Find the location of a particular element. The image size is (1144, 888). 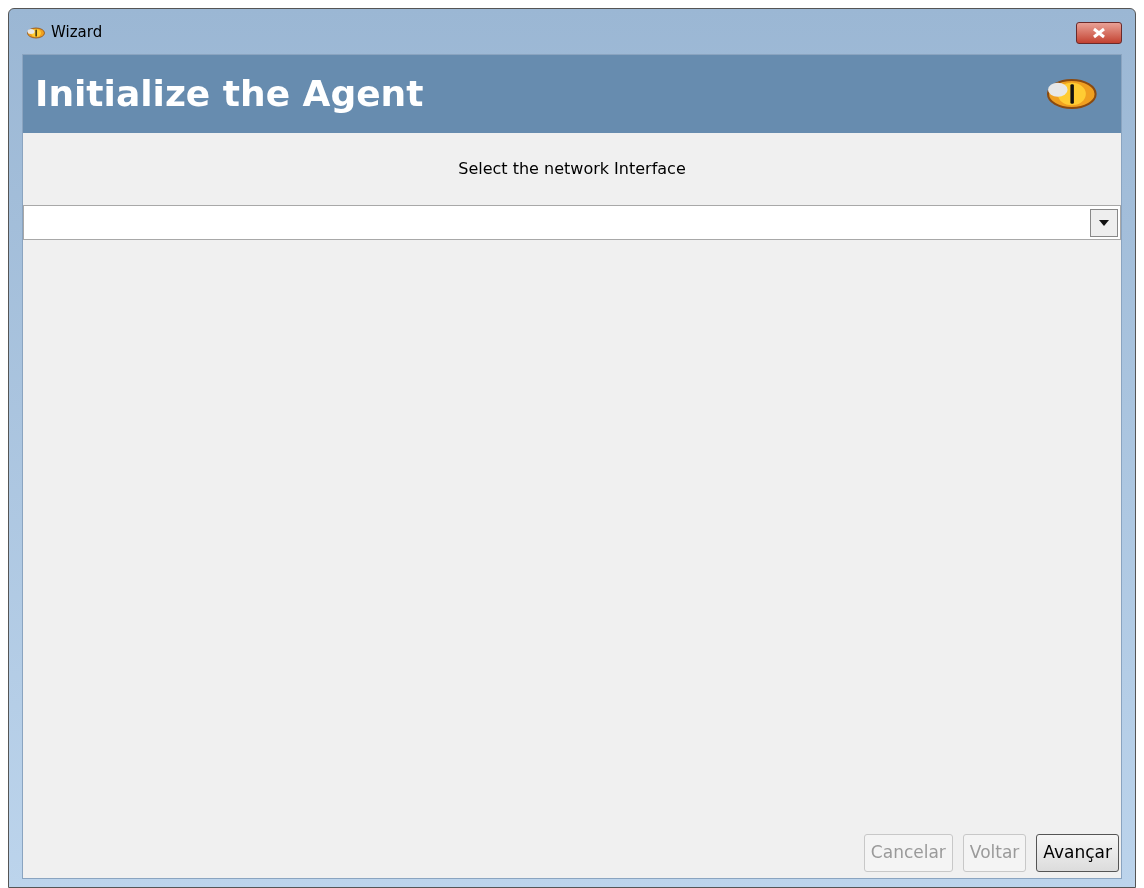

window-title: Wizard is located at coordinates (77, 33).